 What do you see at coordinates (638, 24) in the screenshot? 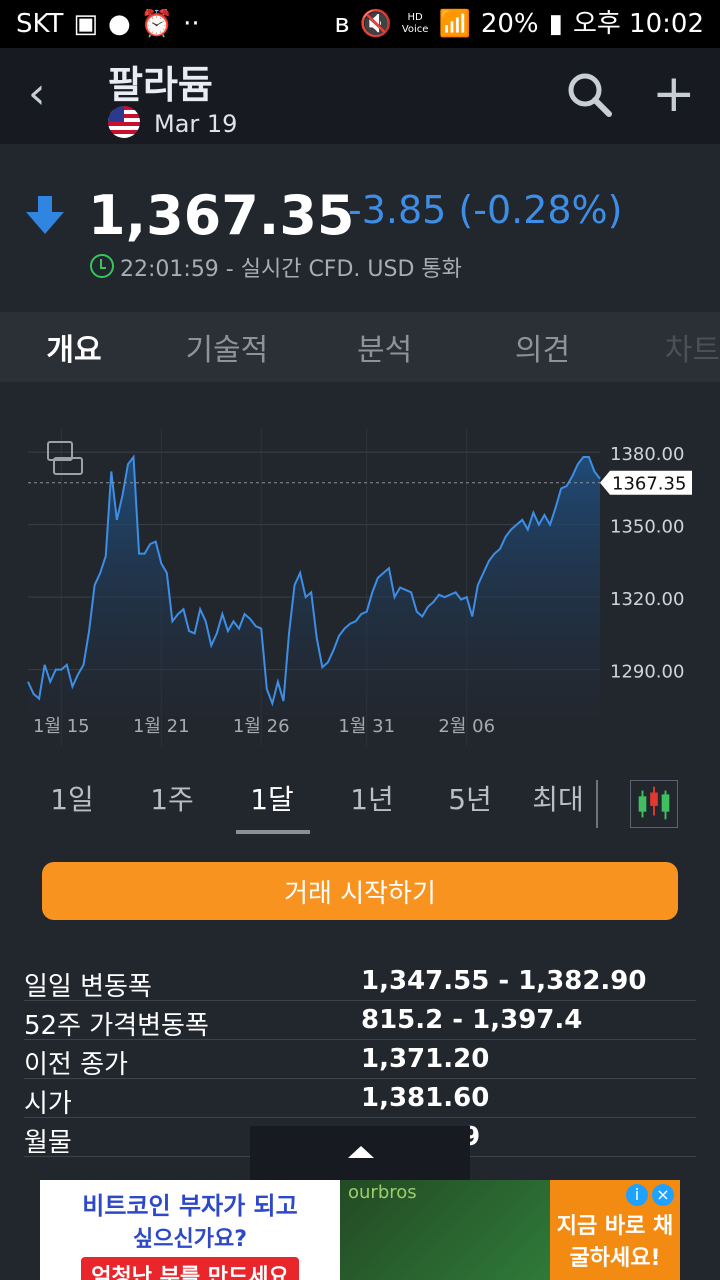
I see `clock-label: 오후 10:02` at bounding box center [638, 24].